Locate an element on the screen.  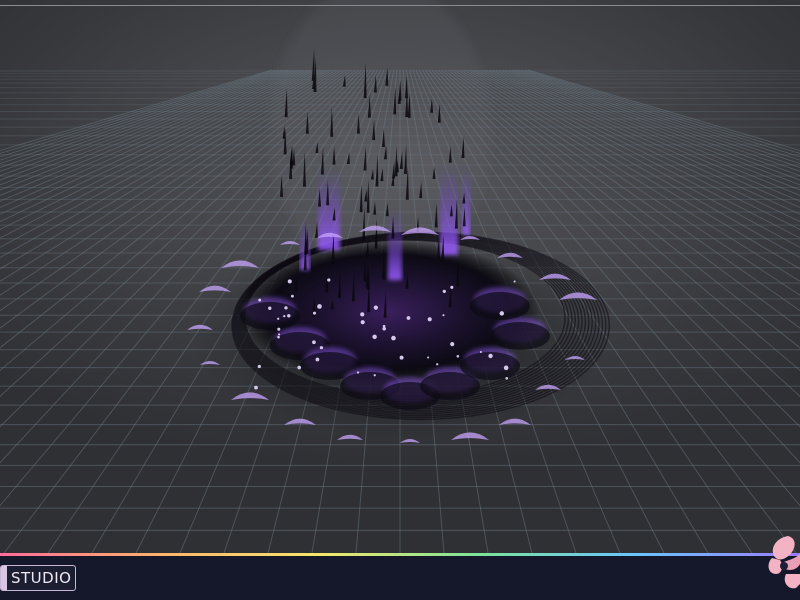
brand-label: STUDIO is located at coordinates (41, 578).